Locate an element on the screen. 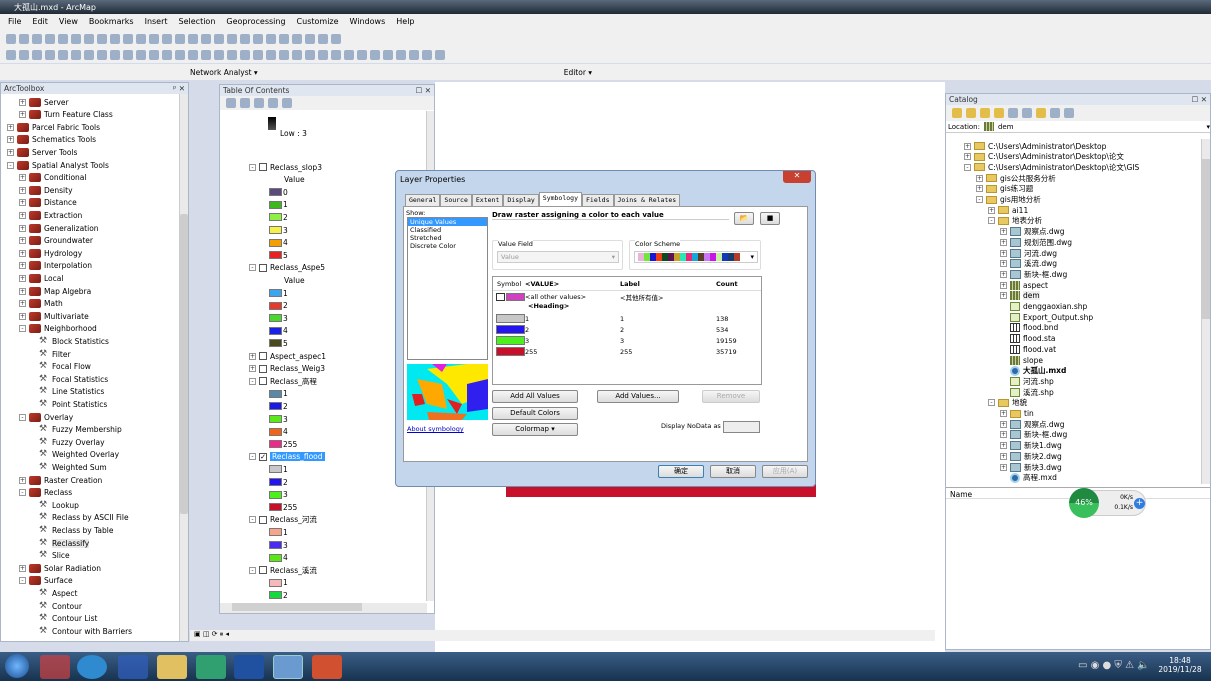  chevron-down-icon: ▾ is located at coordinates (752, 257).